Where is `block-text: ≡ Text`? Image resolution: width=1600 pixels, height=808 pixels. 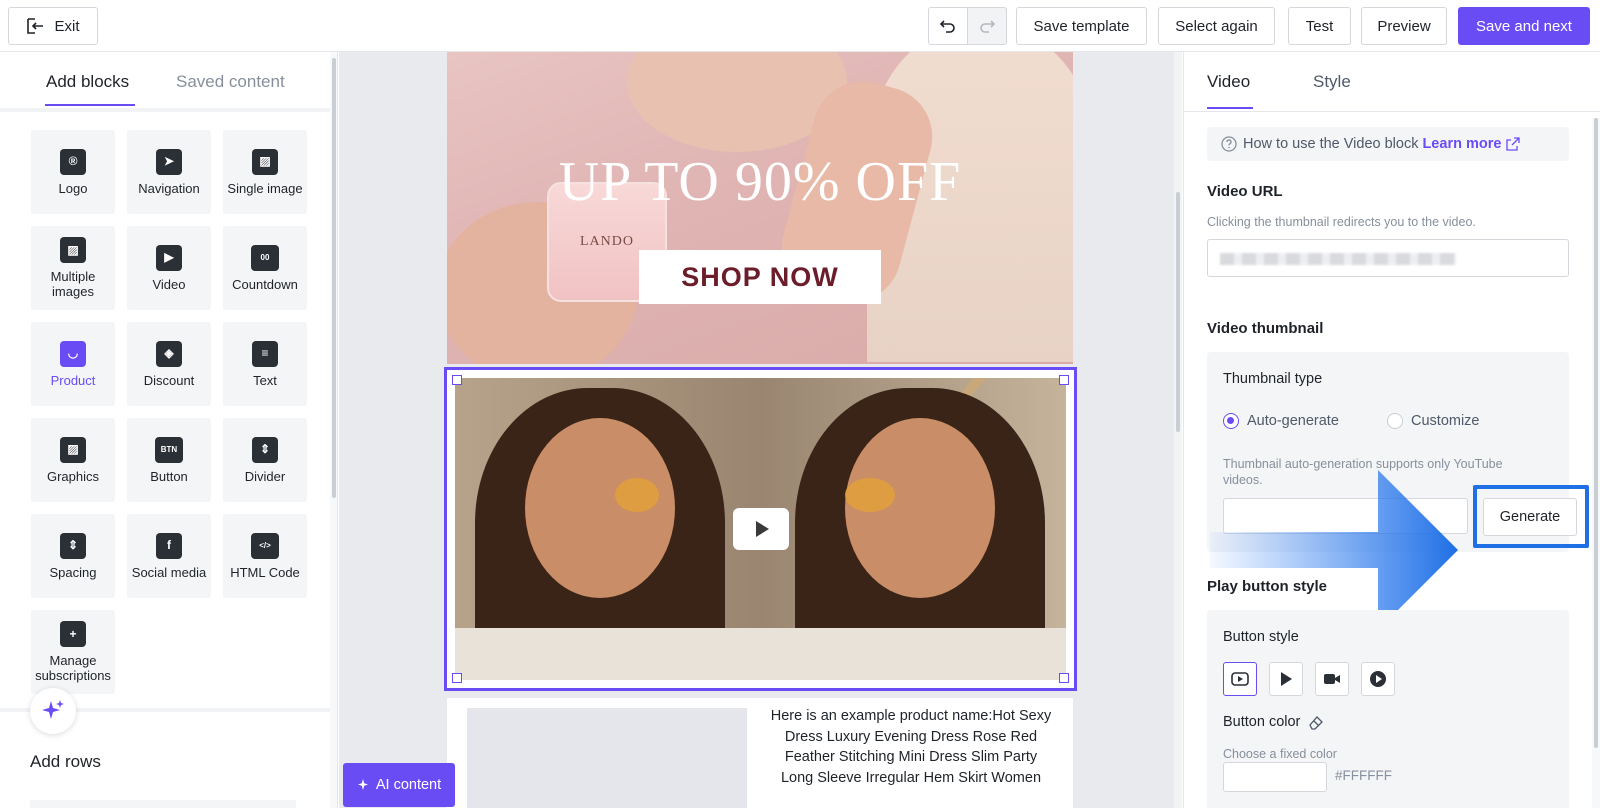 block-text: ≡ Text is located at coordinates (265, 364).